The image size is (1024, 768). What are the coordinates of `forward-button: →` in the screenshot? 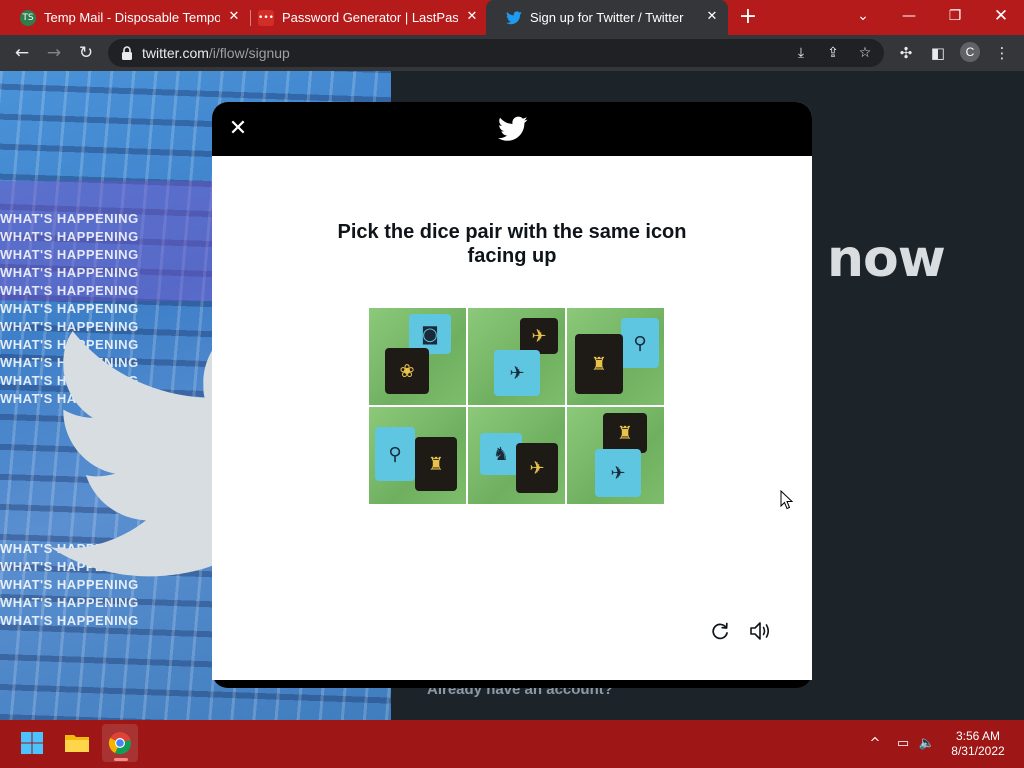 It's located at (54, 53).